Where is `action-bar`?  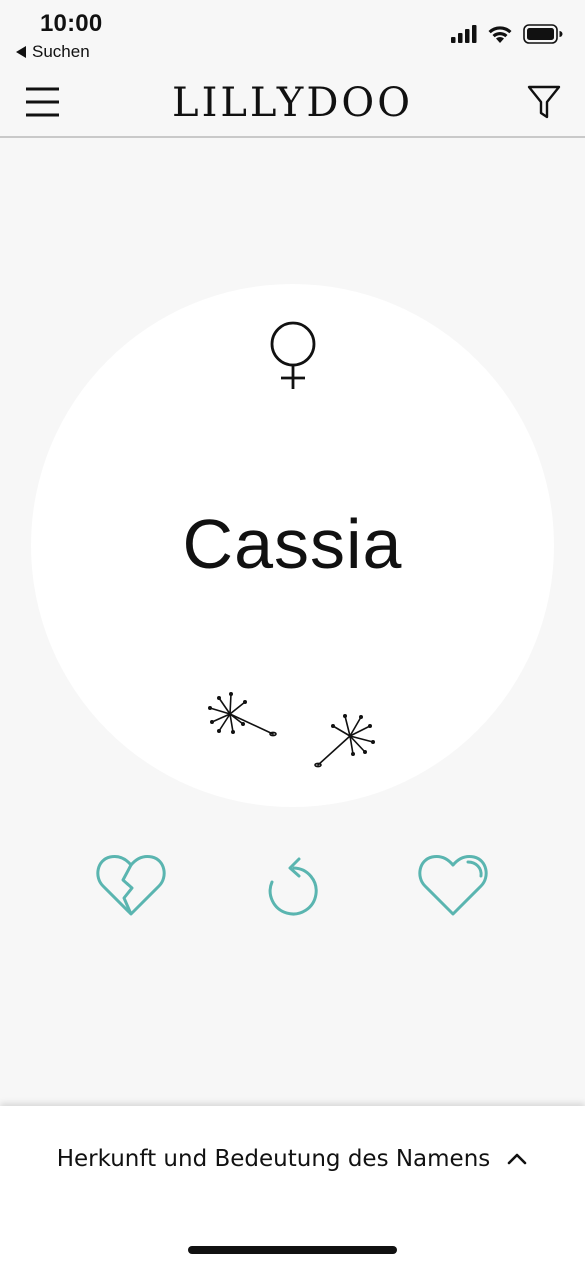
action-bar is located at coordinates (292, 887).